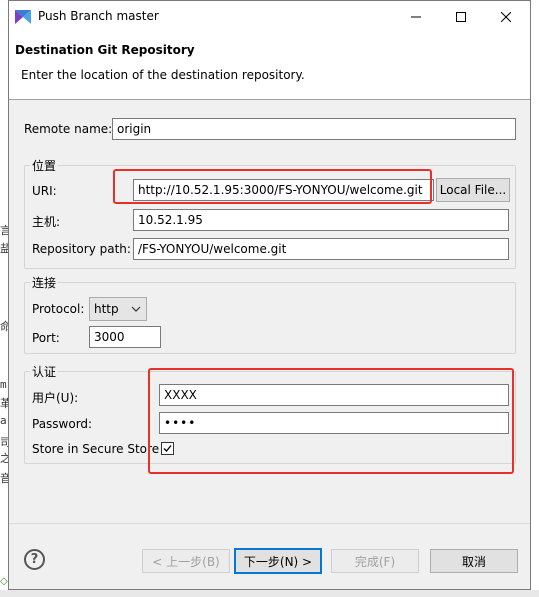 The image size is (539, 597). What do you see at coordinates (321, 249) in the screenshot?
I see `repository-path-input: /FS-YONYOU/welcome.git` at bounding box center [321, 249].